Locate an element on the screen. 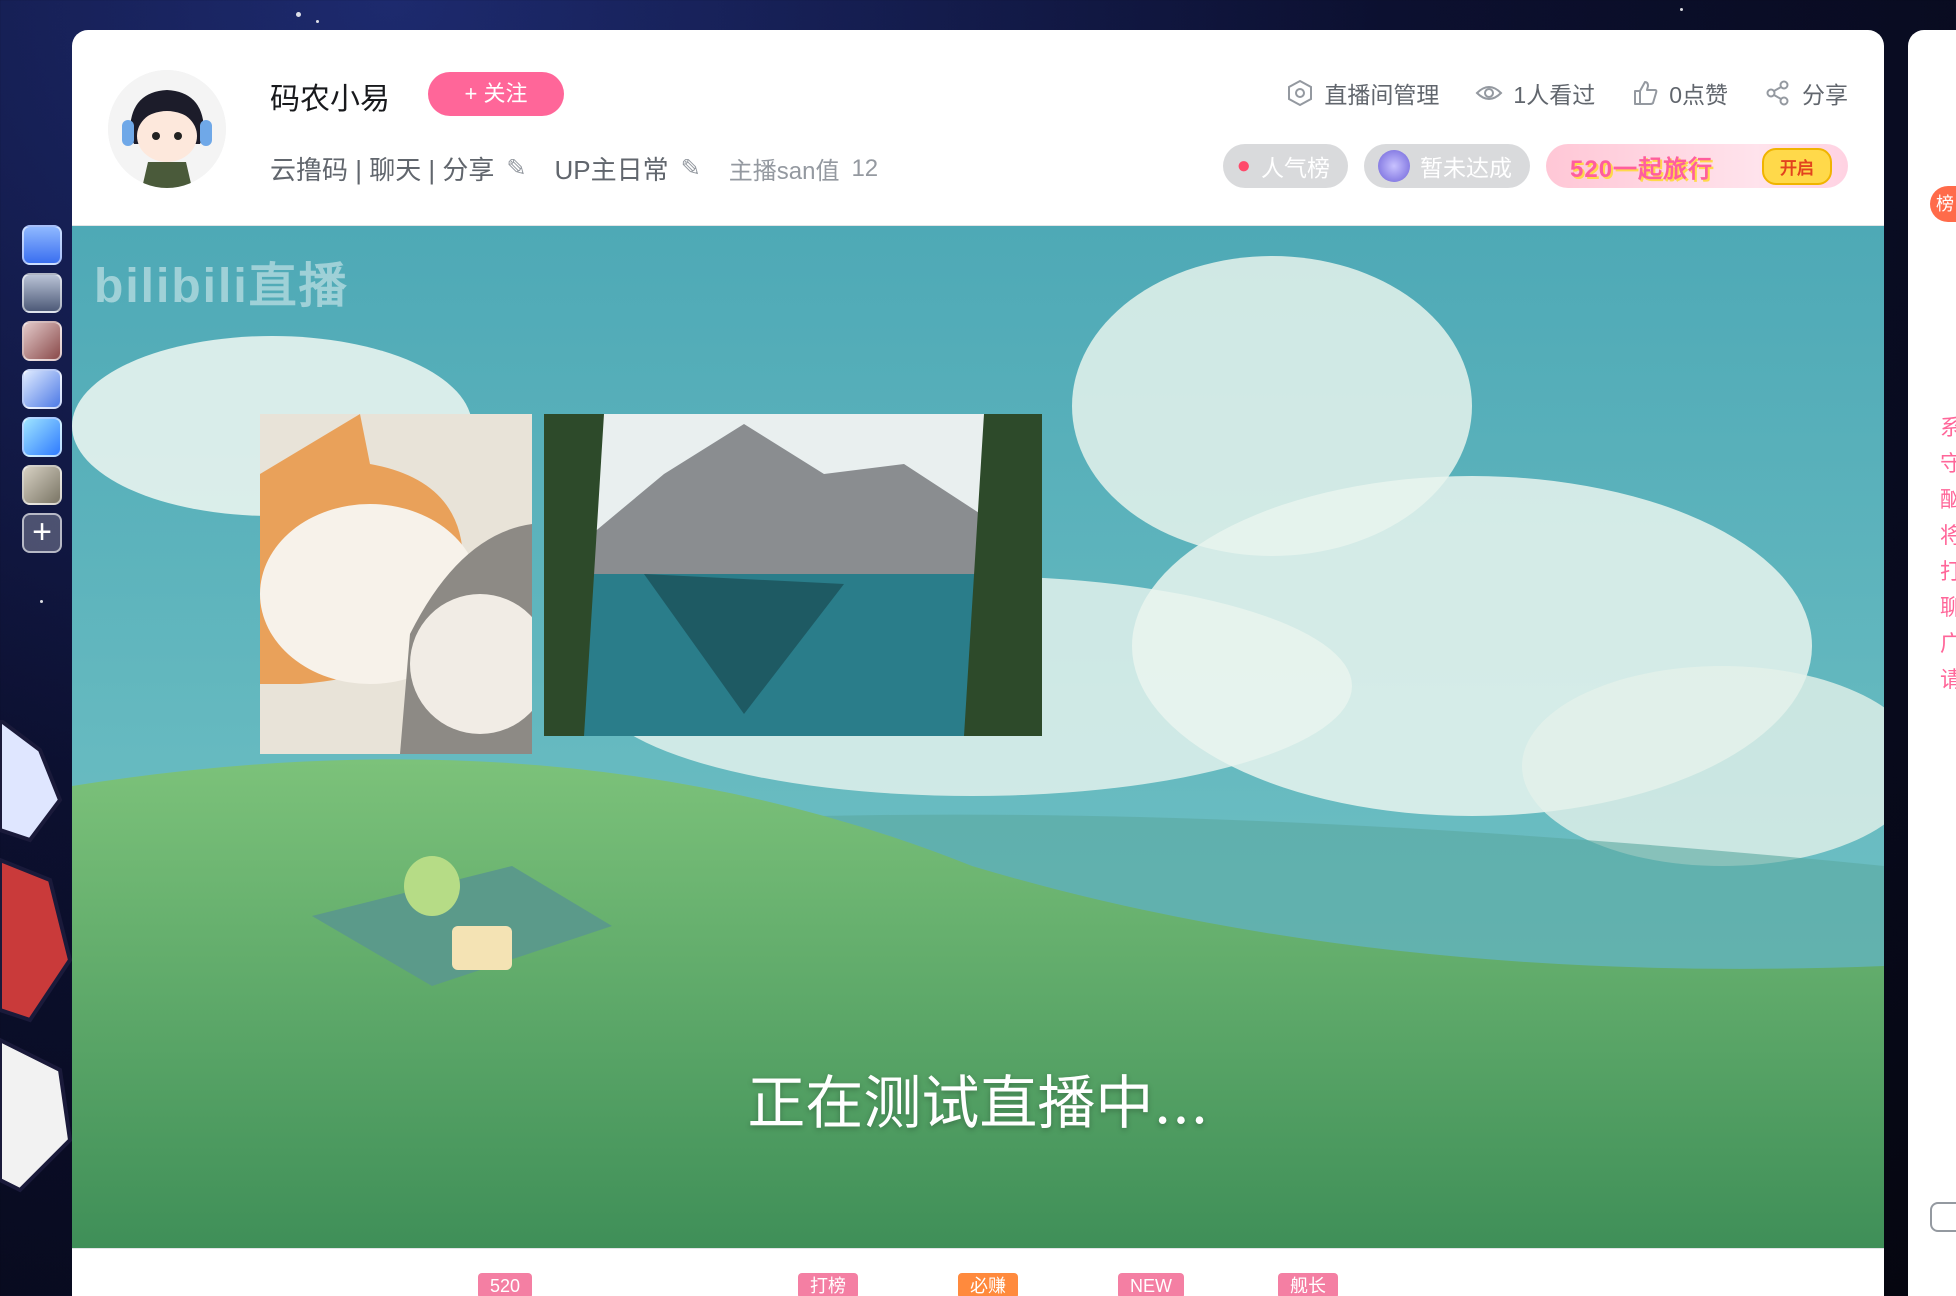 The image size is (1956, 1296). gift-bar: 520 打榜 必赚 NEW 舰长 is located at coordinates (978, 1272).